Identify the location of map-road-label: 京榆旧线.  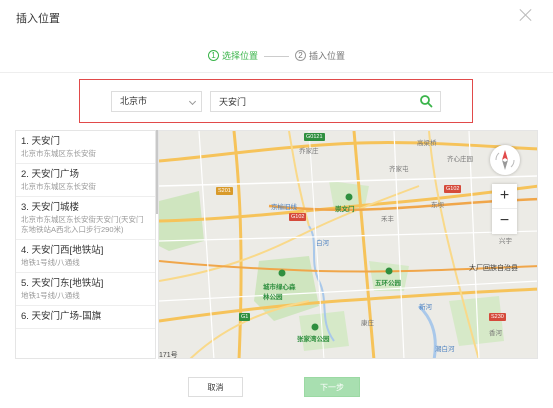
(284, 207).